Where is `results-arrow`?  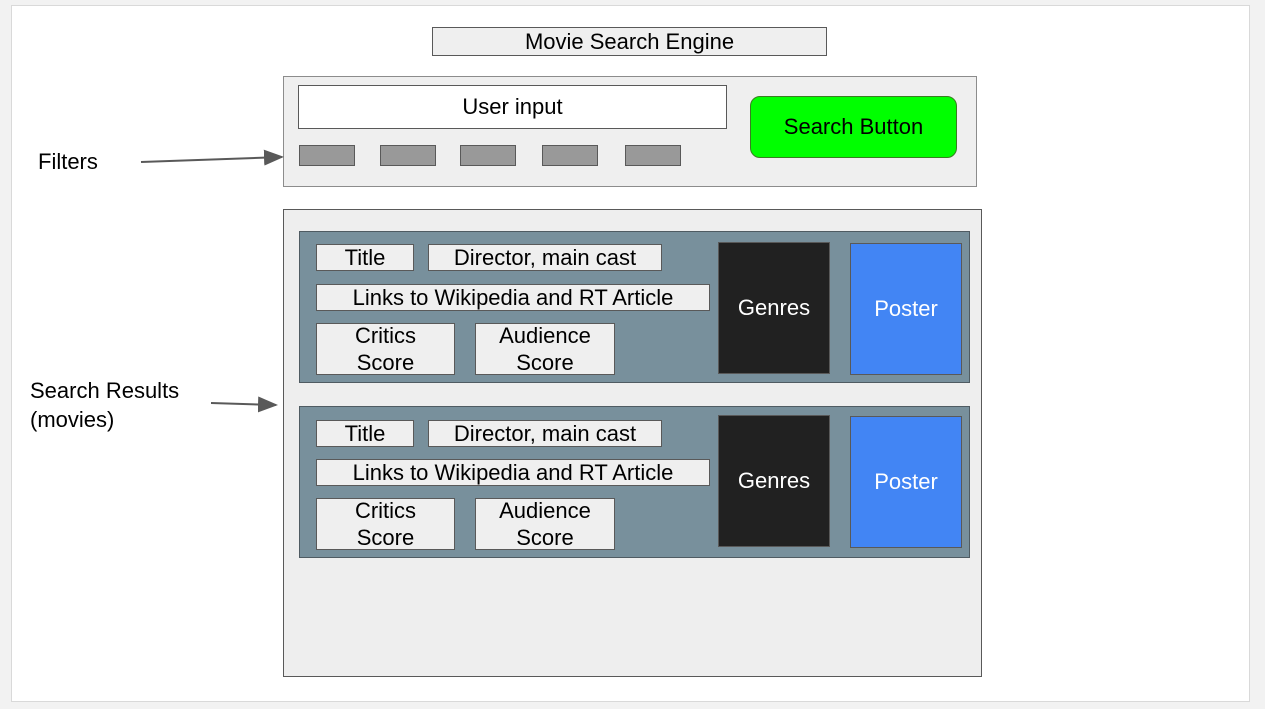 results-arrow is located at coordinates (244, 404).